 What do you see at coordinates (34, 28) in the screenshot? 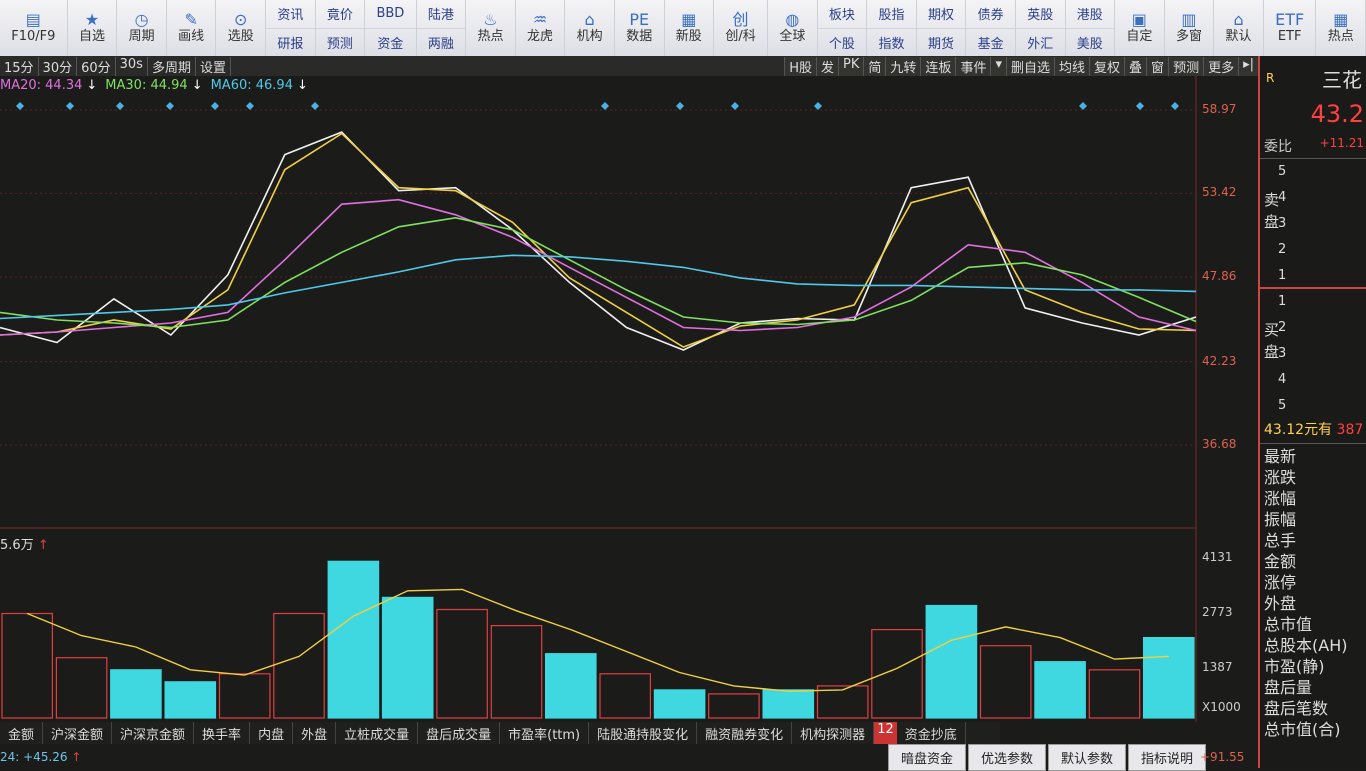
I see `toolbar-item-0: ▤ F10/F9` at bounding box center [34, 28].